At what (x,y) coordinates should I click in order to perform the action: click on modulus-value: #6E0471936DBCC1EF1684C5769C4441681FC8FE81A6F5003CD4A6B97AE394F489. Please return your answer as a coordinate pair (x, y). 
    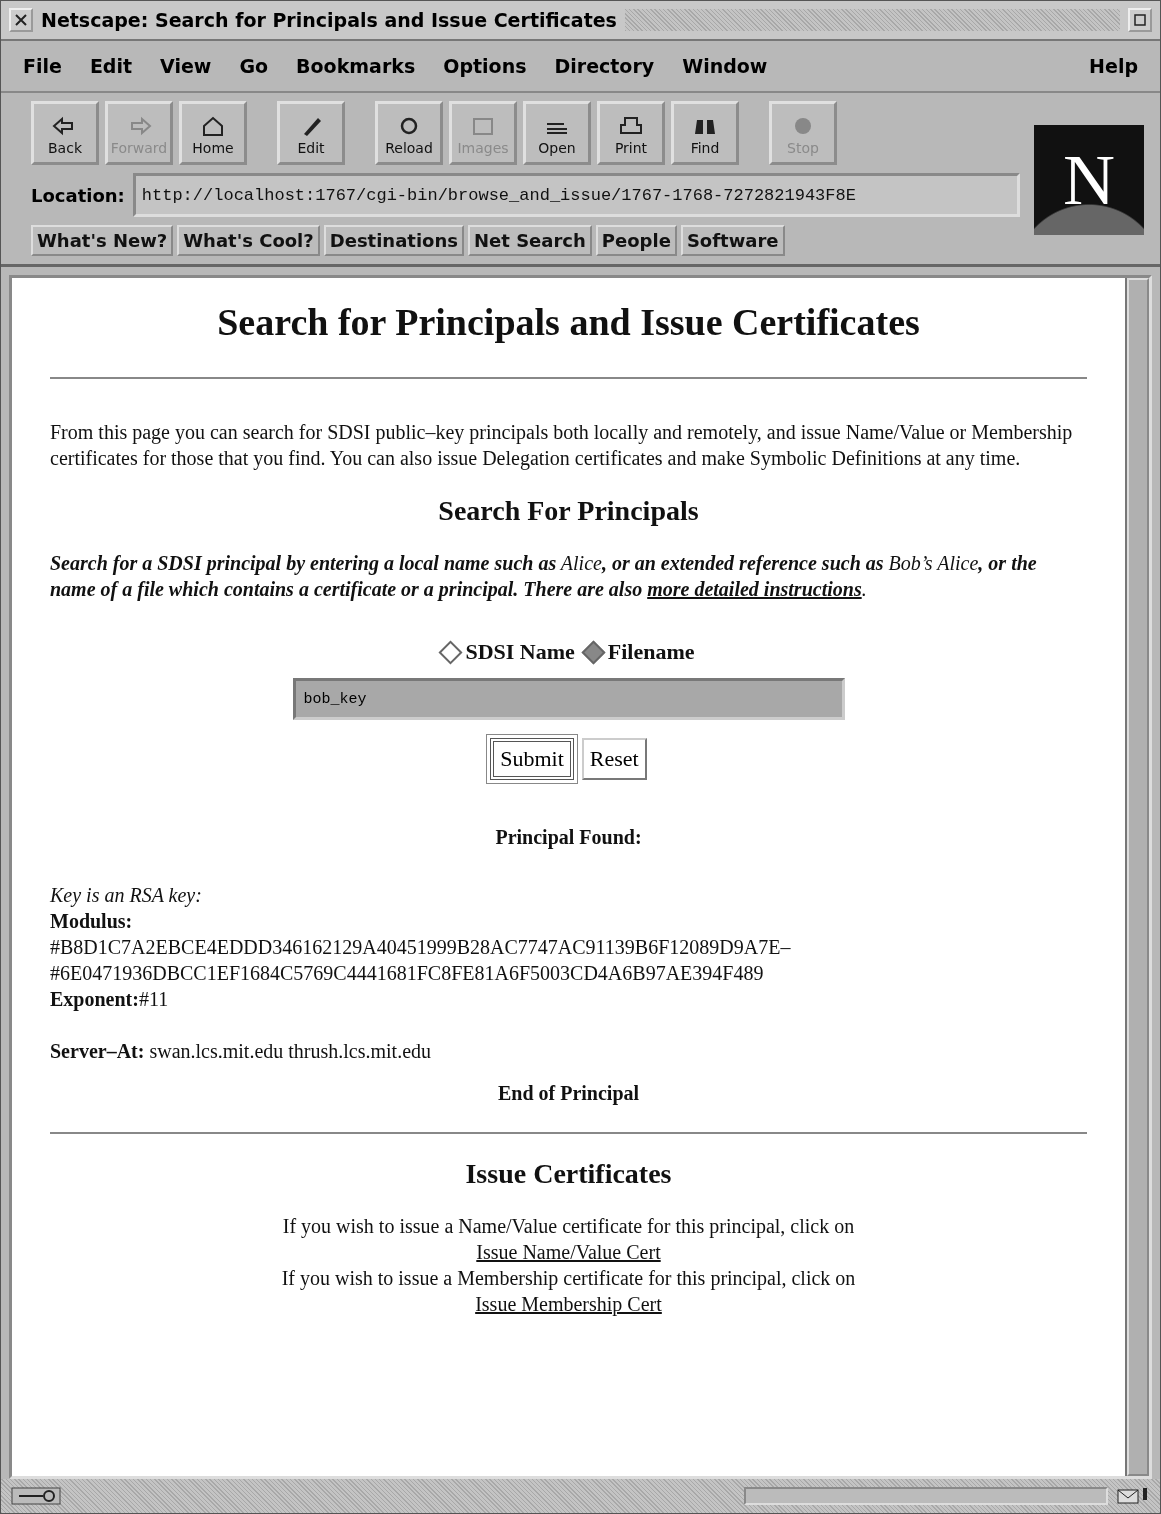
    Looking at the image, I should click on (407, 974).